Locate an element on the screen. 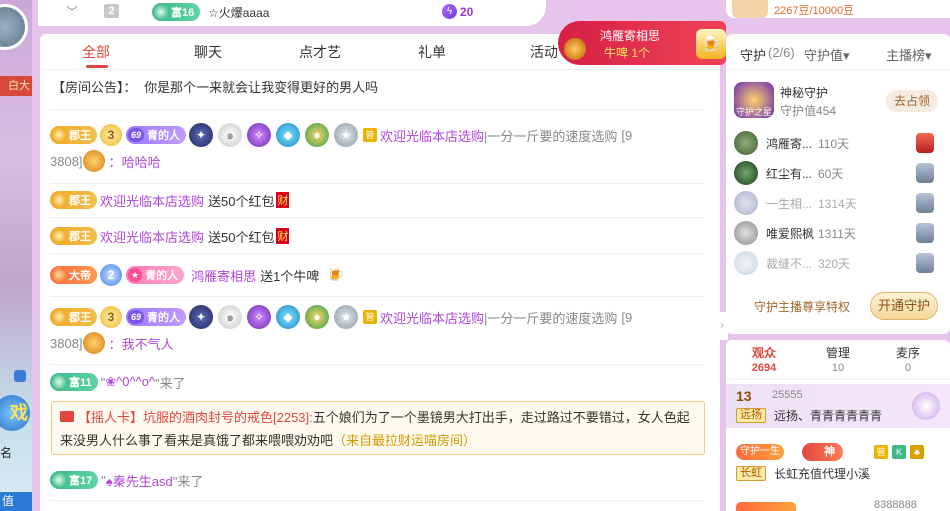 The image size is (950, 511). audience-tabs: 观众 2694 管理 10 麦序 0 is located at coordinates (838, 360).